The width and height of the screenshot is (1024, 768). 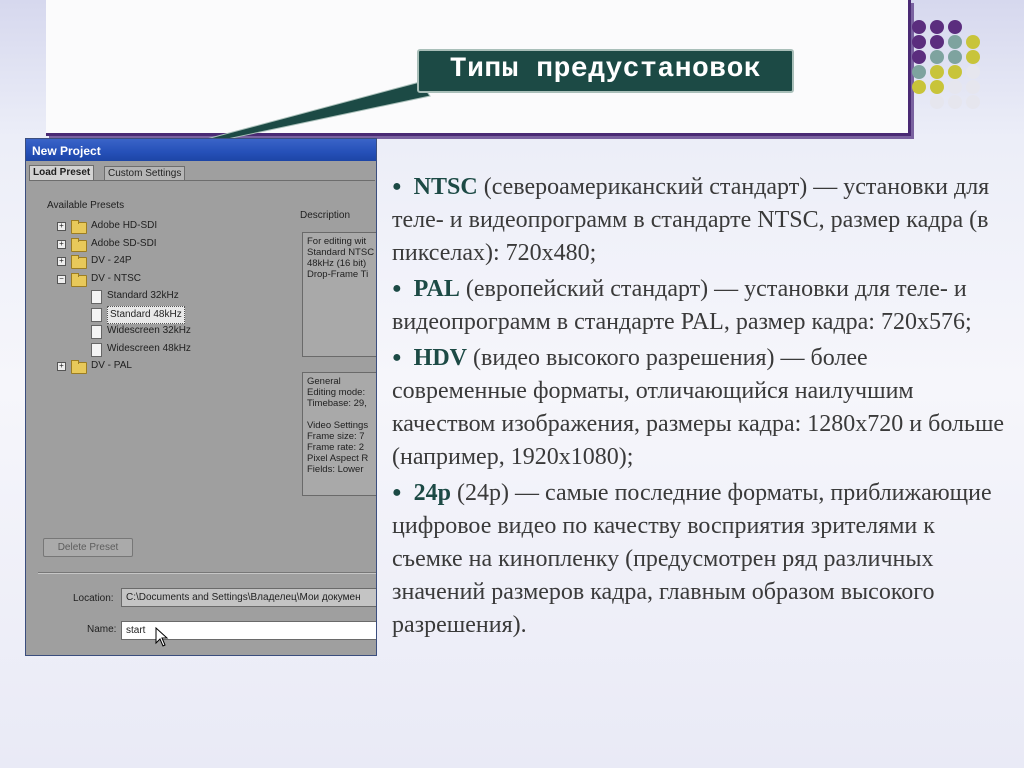 I want to click on collapse-icon: −, so click(x=61, y=279).